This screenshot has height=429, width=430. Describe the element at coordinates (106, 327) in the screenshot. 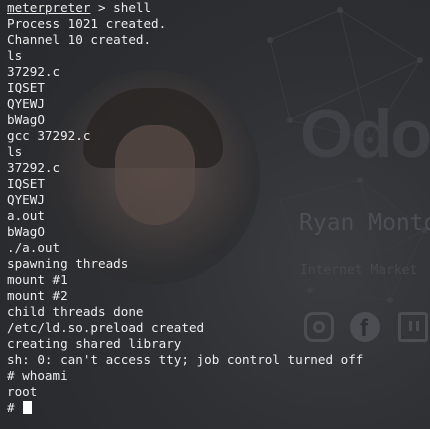

I see `terminal-line: /etc/ld.so.preload created` at that location.